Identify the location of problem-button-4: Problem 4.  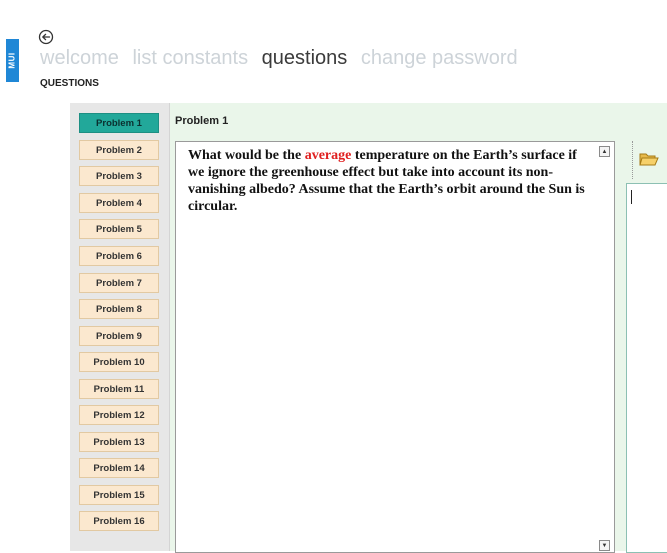
(119, 203).